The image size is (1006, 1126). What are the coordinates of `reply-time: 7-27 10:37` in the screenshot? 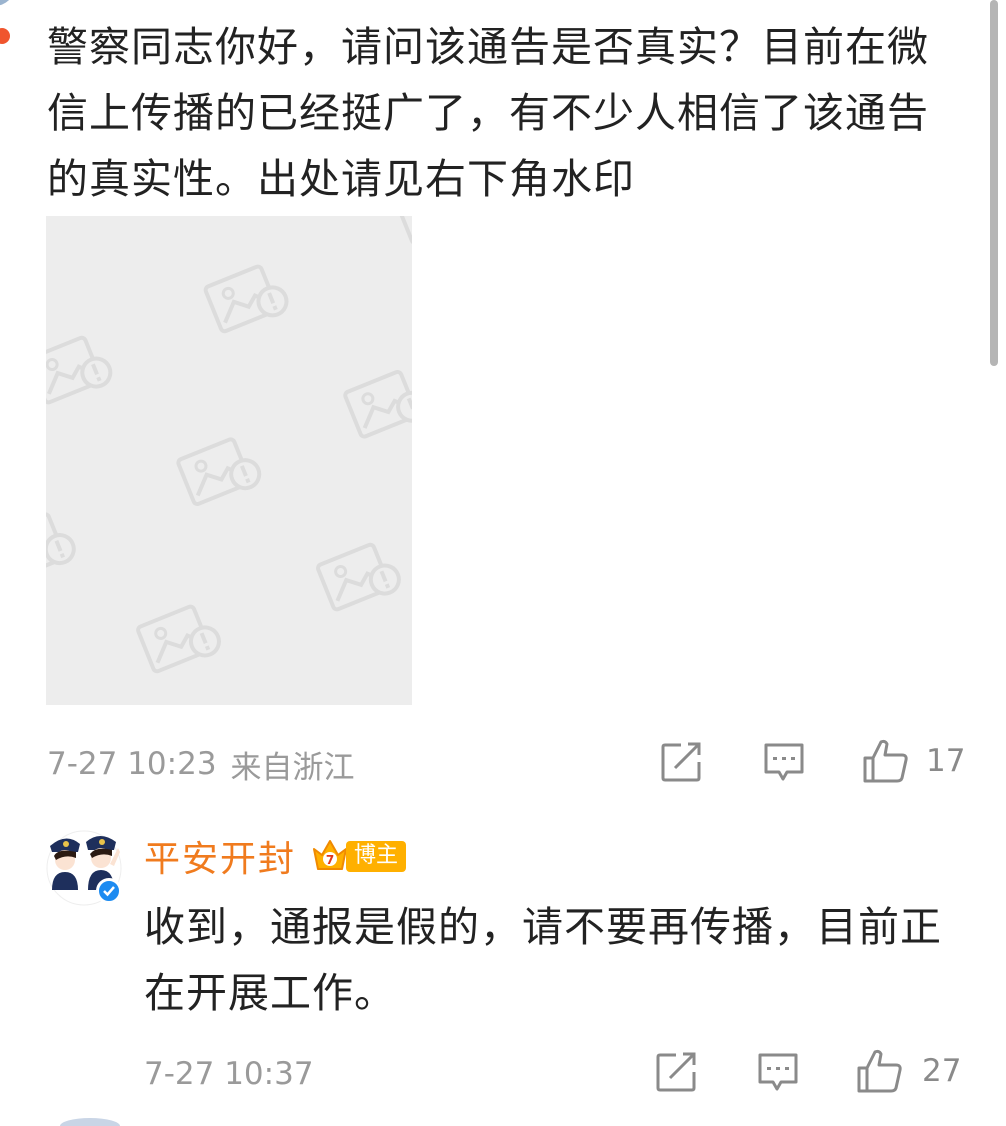 It's located at (229, 1074).